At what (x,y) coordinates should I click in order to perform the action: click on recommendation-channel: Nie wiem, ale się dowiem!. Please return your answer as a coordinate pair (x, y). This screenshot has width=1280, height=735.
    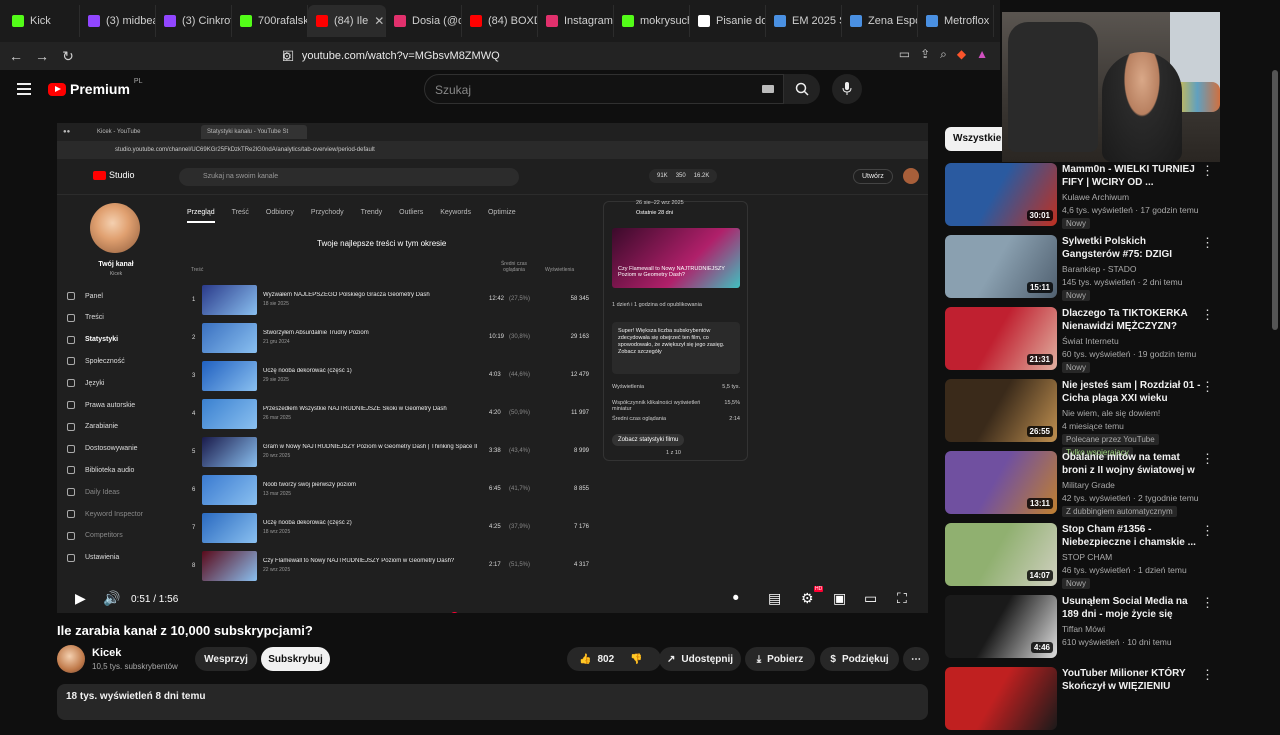
    Looking at the image, I should click on (1111, 413).